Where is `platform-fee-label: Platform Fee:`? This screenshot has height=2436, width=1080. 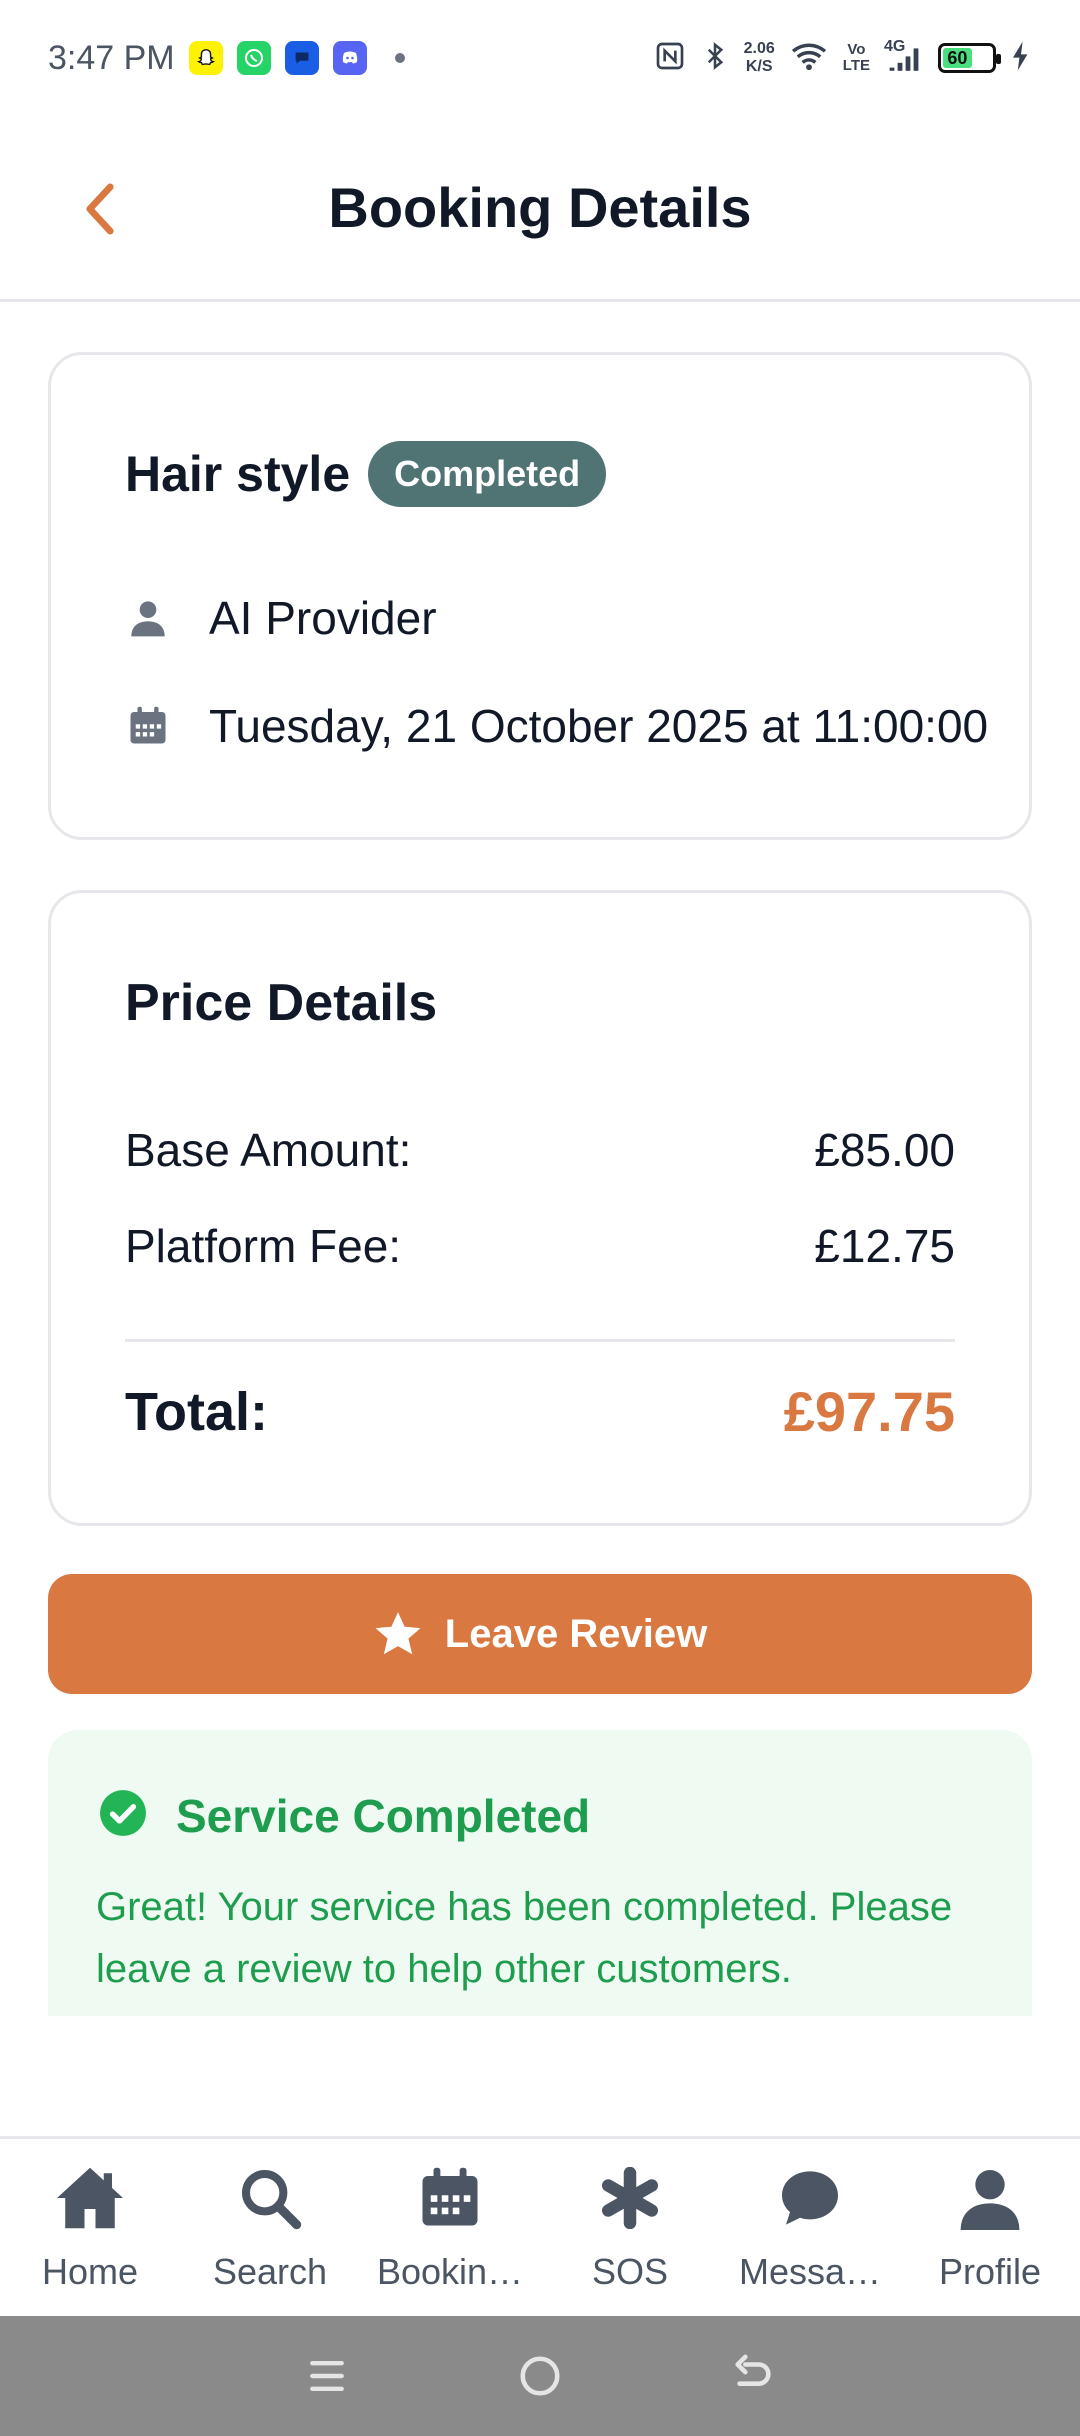
platform-fee-label: Platform Fee: is located at coordinates (263, 1246).